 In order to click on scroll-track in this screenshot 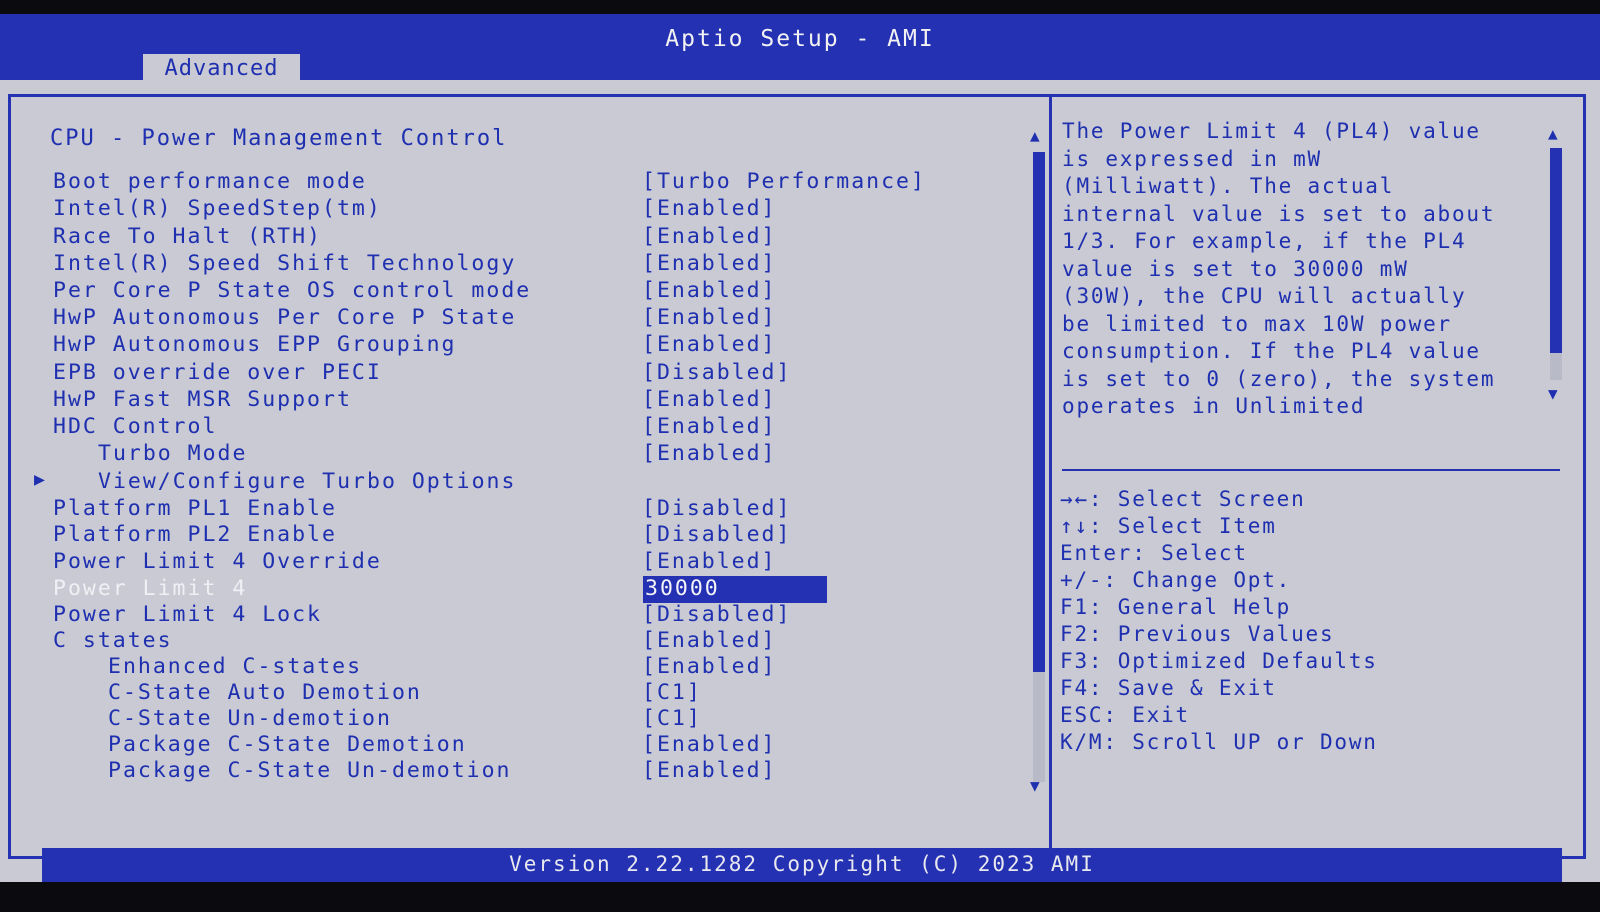, I will do `click(1039, 467)`.